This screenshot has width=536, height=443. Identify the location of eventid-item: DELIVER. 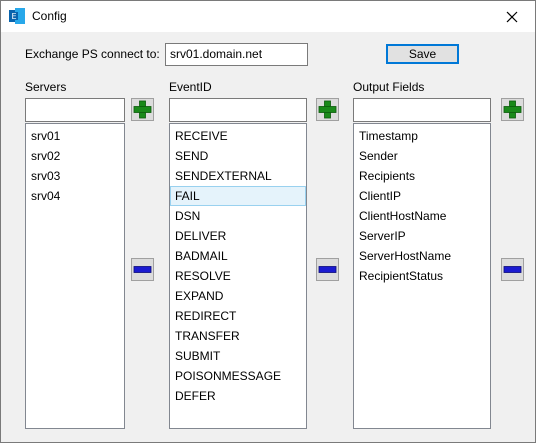
(238, 236).